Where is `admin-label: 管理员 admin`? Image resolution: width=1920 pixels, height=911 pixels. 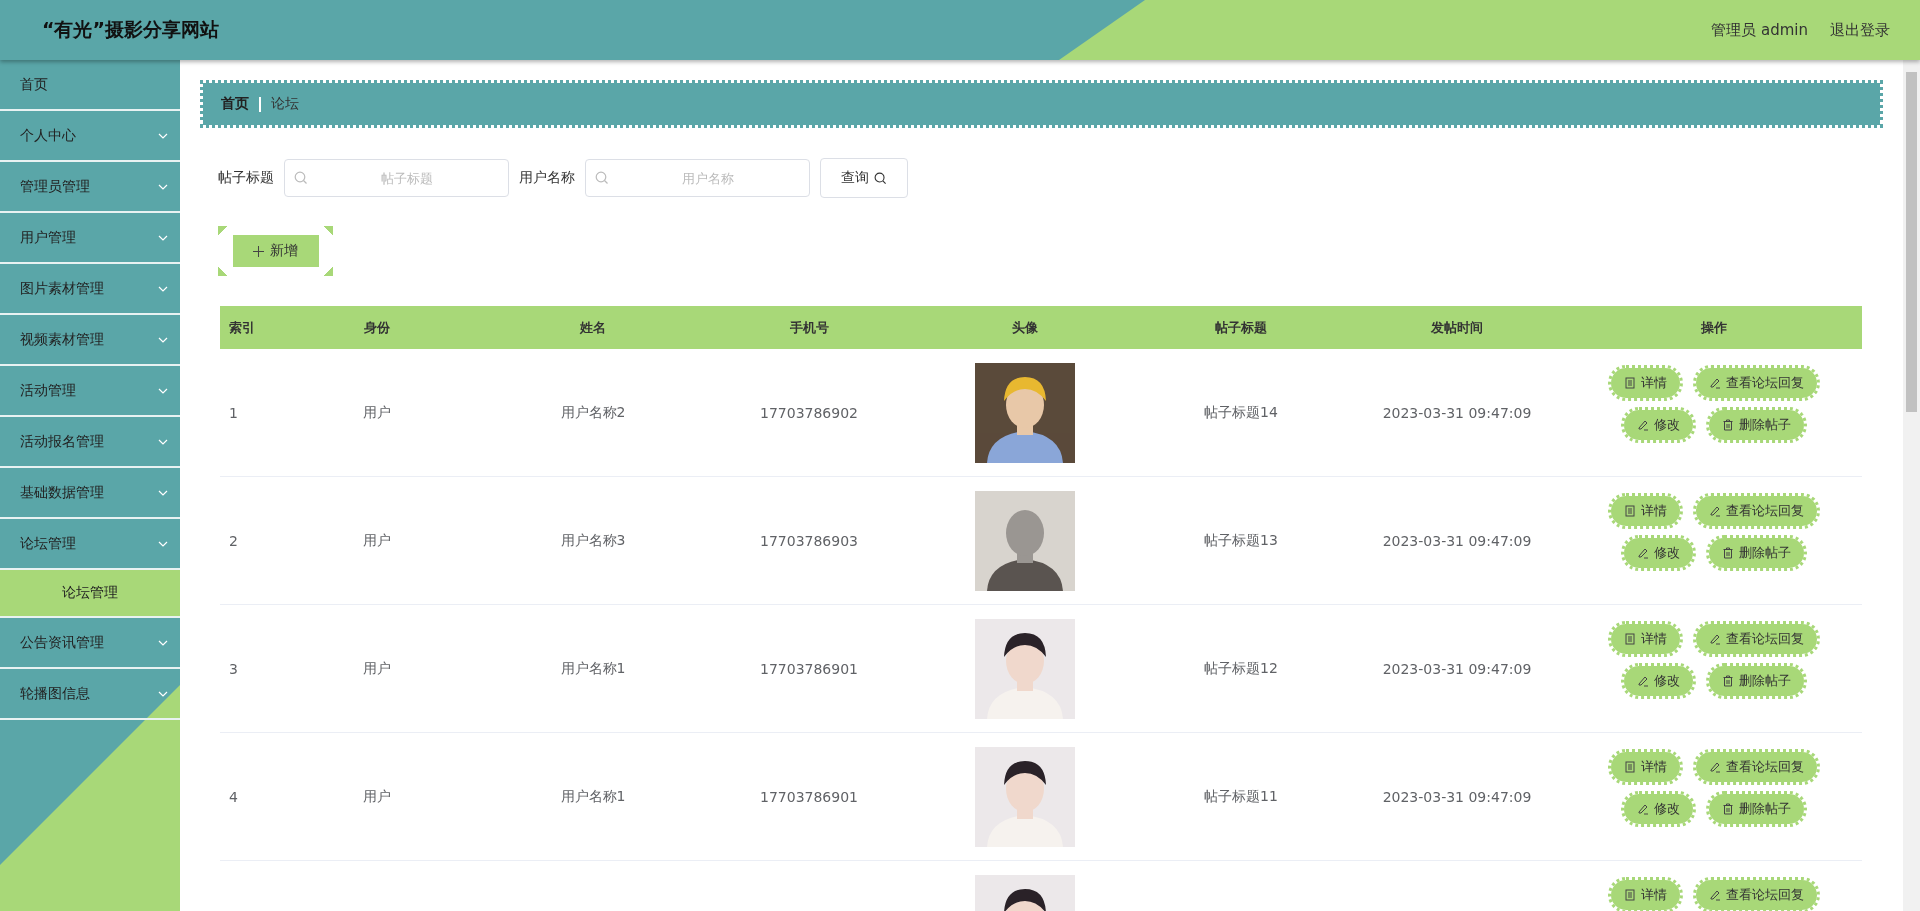
admin-label: 管理员 admin is located at coordinates (1759, 30).